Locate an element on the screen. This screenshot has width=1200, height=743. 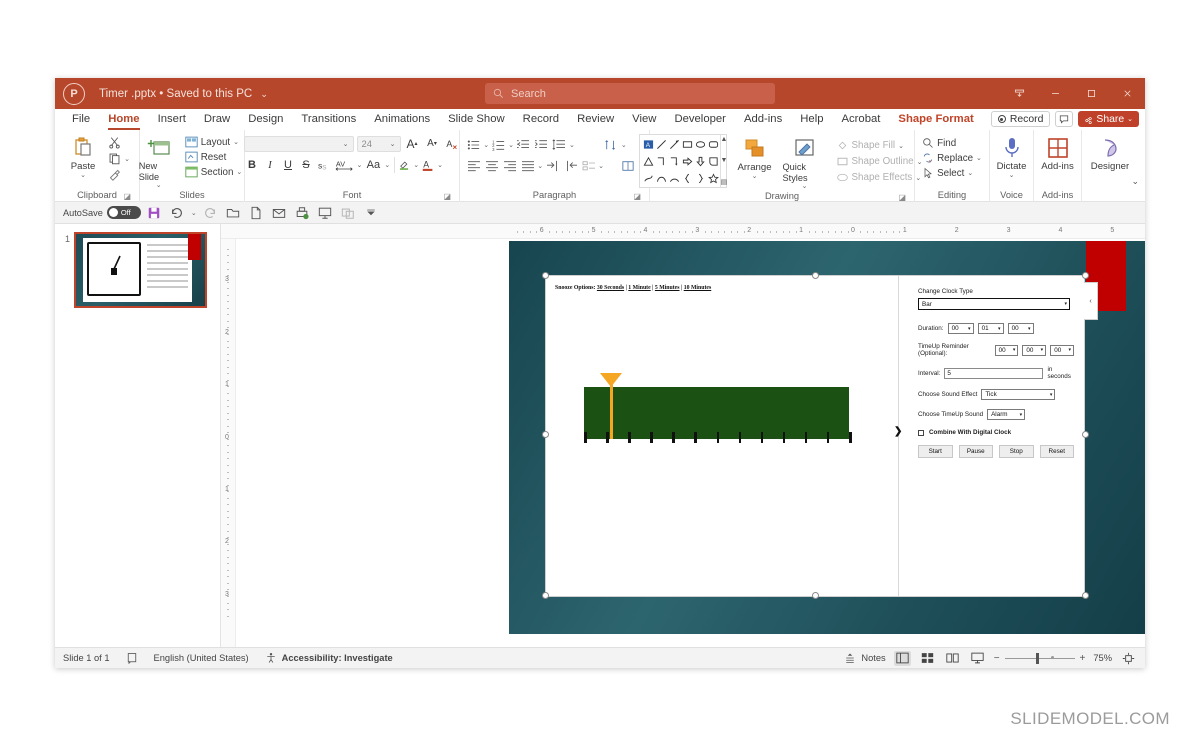
tab-help: Help is located at coordinates (811, 119).